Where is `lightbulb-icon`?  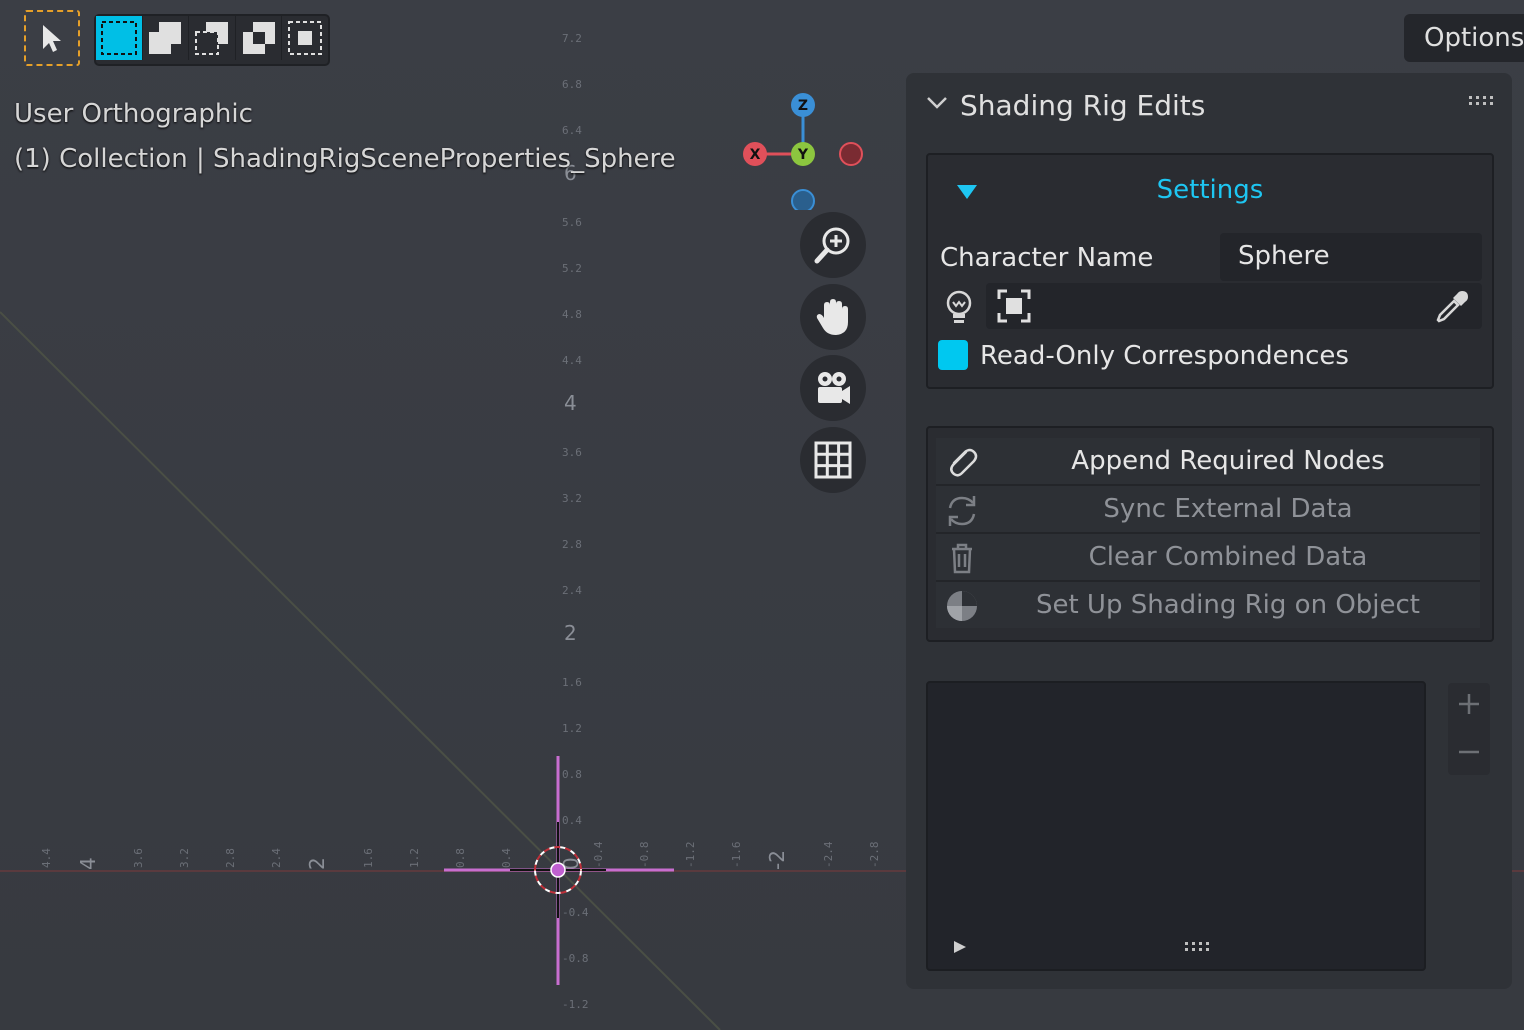 lightbulb-icon is located at coordinates (959, 306).